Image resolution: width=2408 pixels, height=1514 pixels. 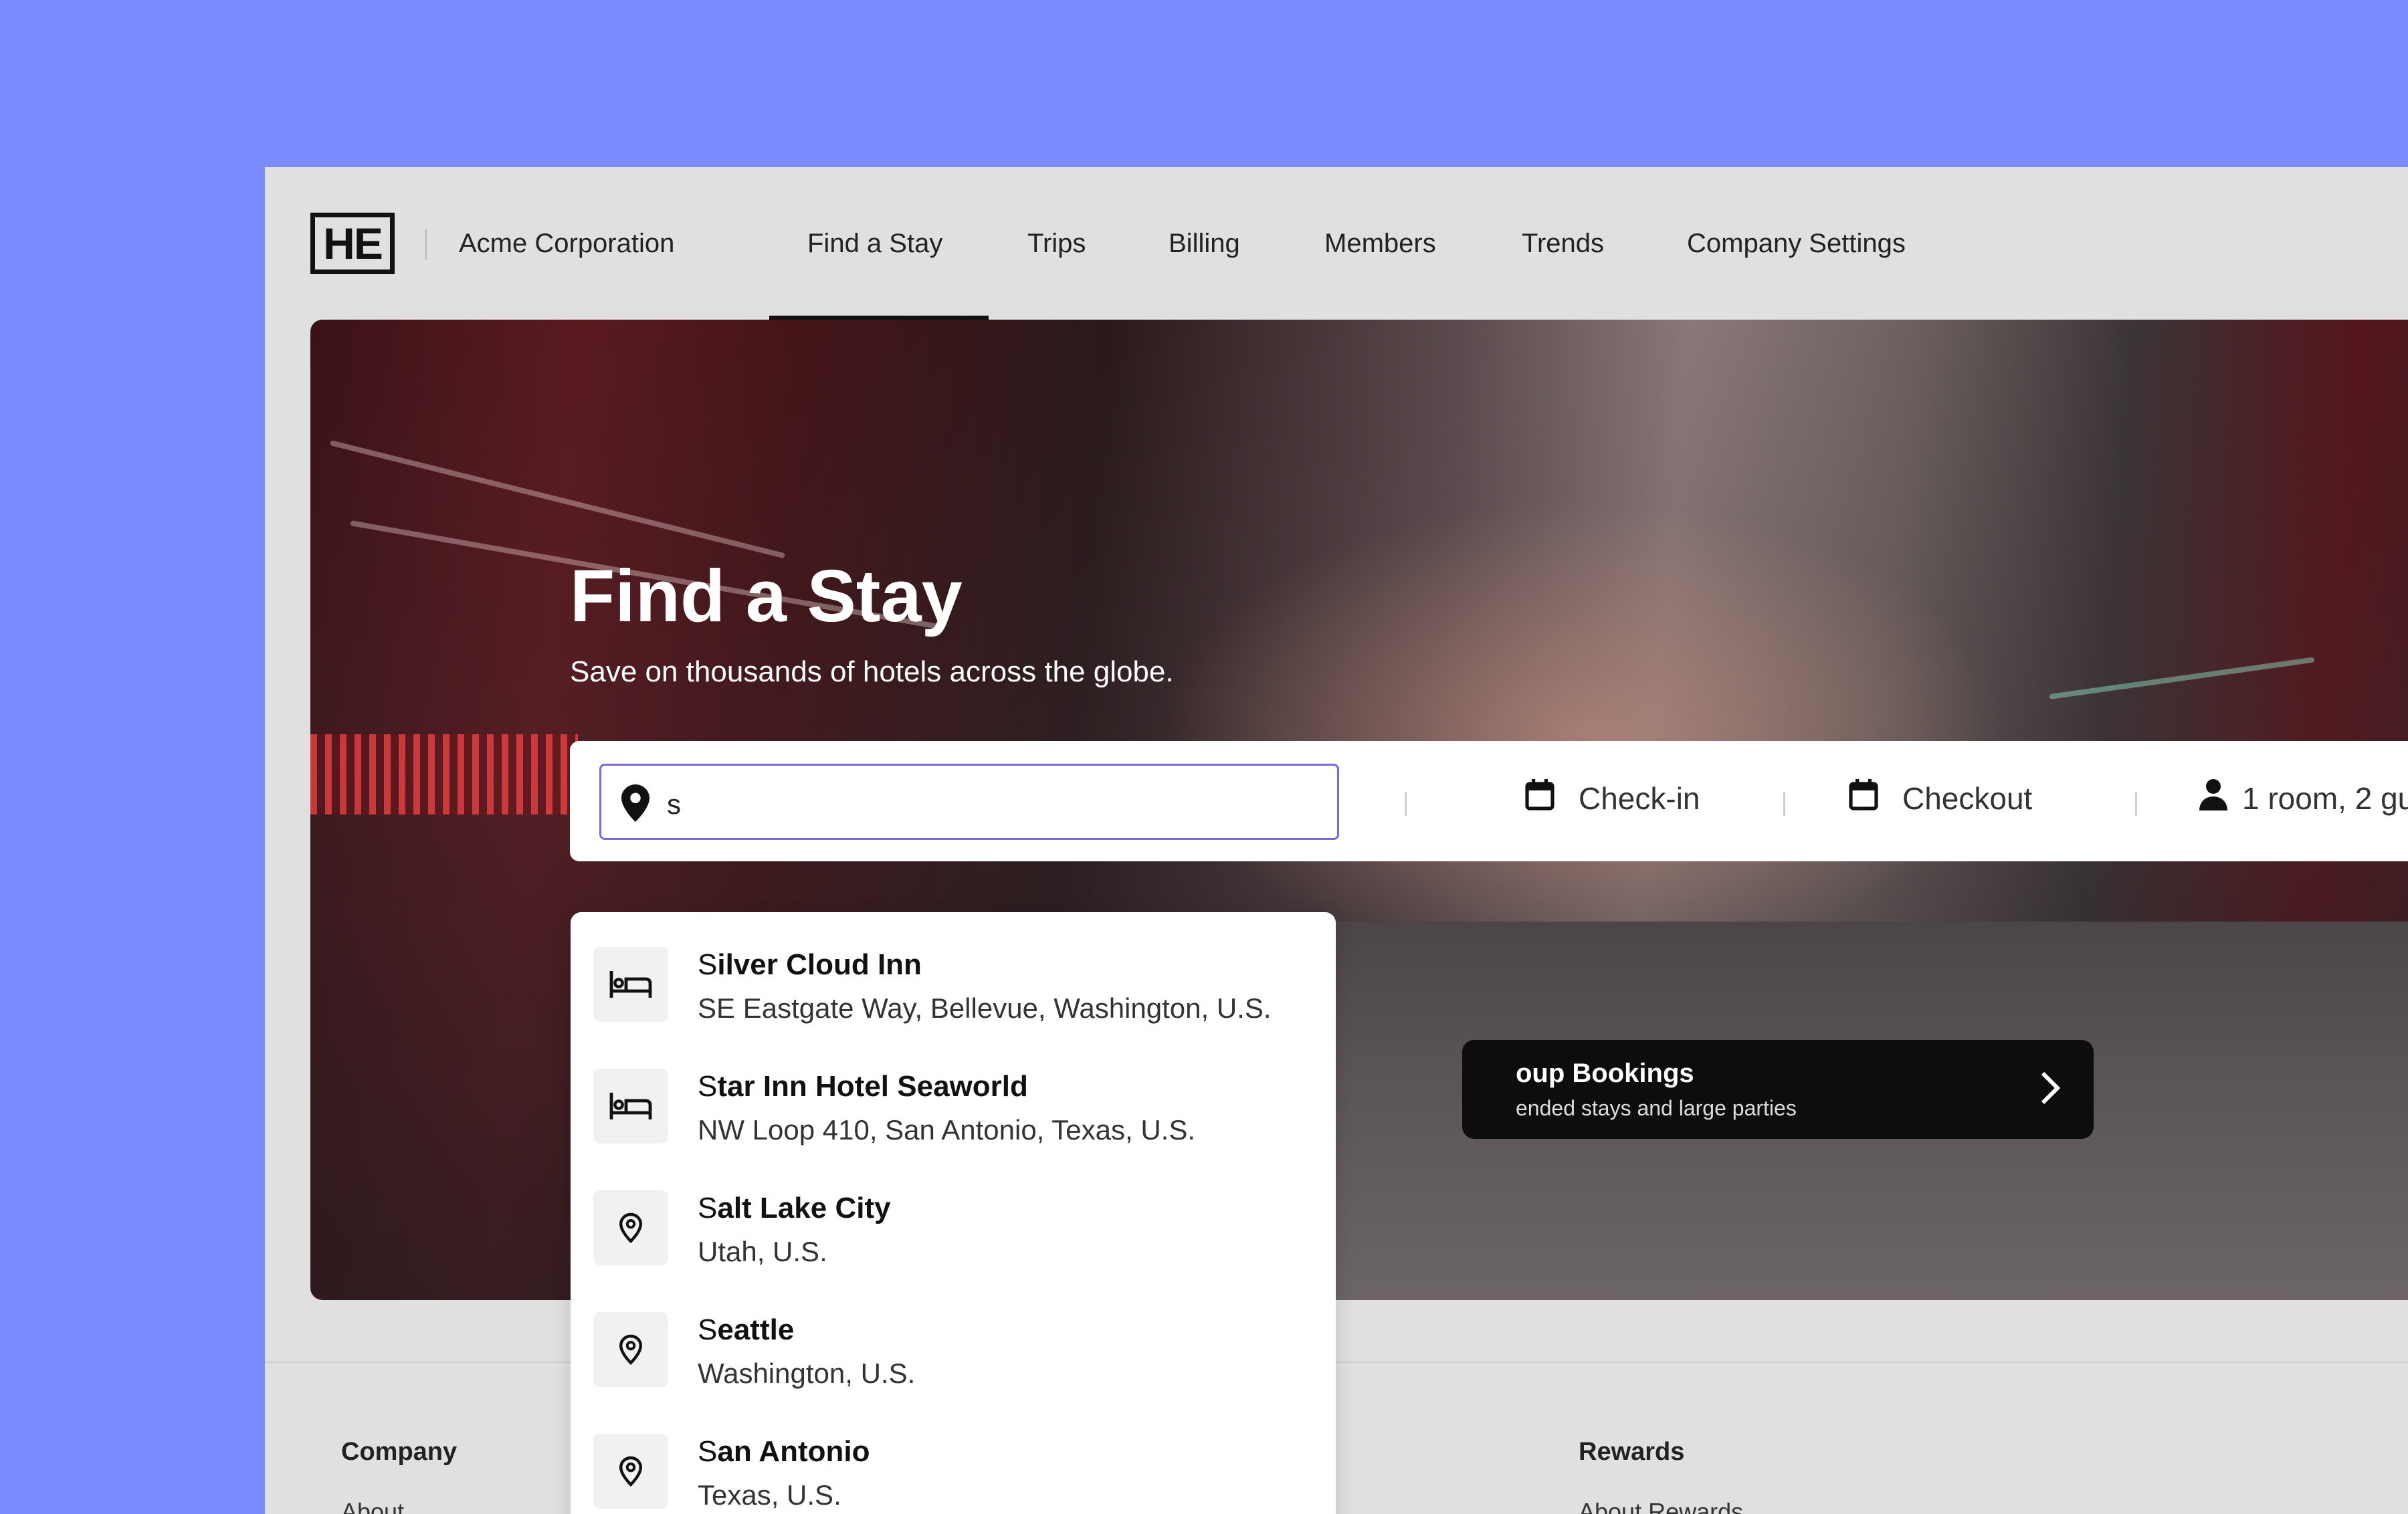 I want to click on group-bookings-title: oup Bookings, so click(x=1605, y=1073).